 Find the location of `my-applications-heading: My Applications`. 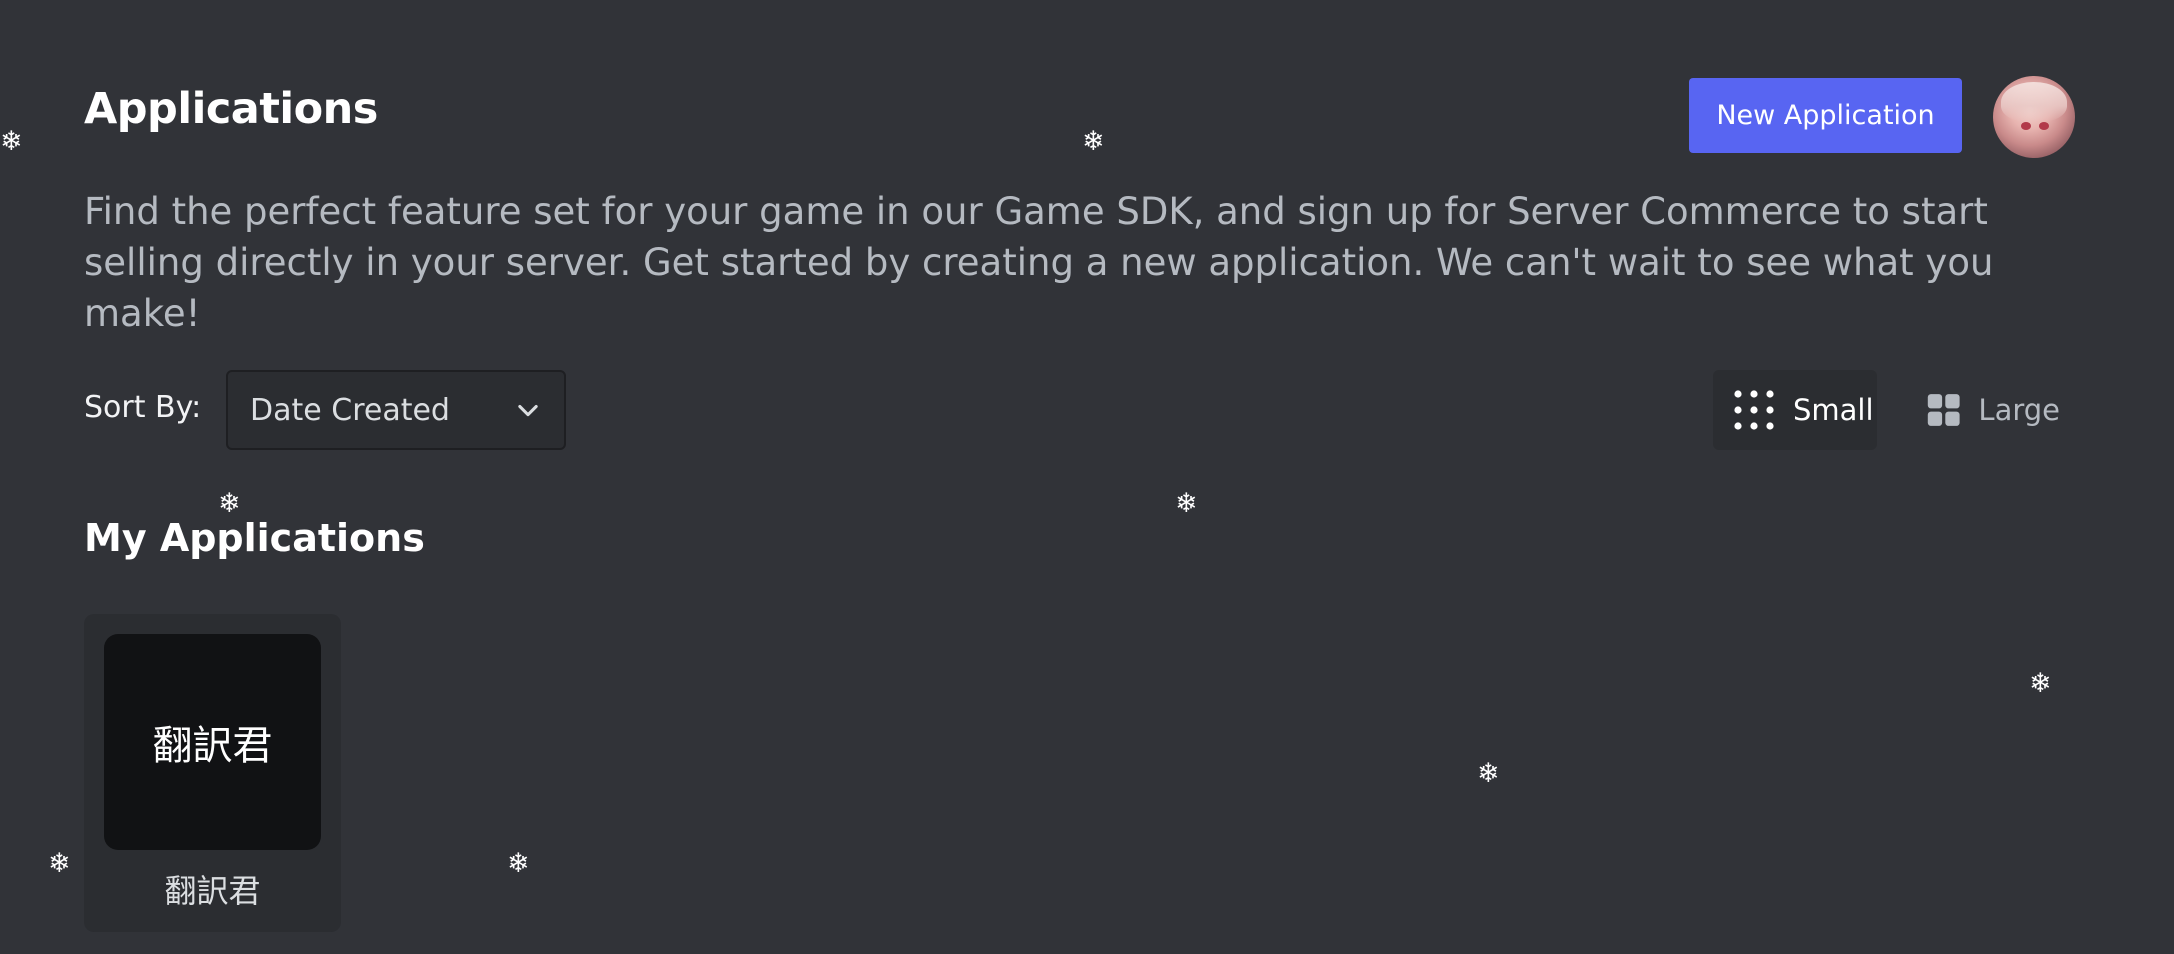

my-applications-heading: My Applications is located at coordinates (254, 538).